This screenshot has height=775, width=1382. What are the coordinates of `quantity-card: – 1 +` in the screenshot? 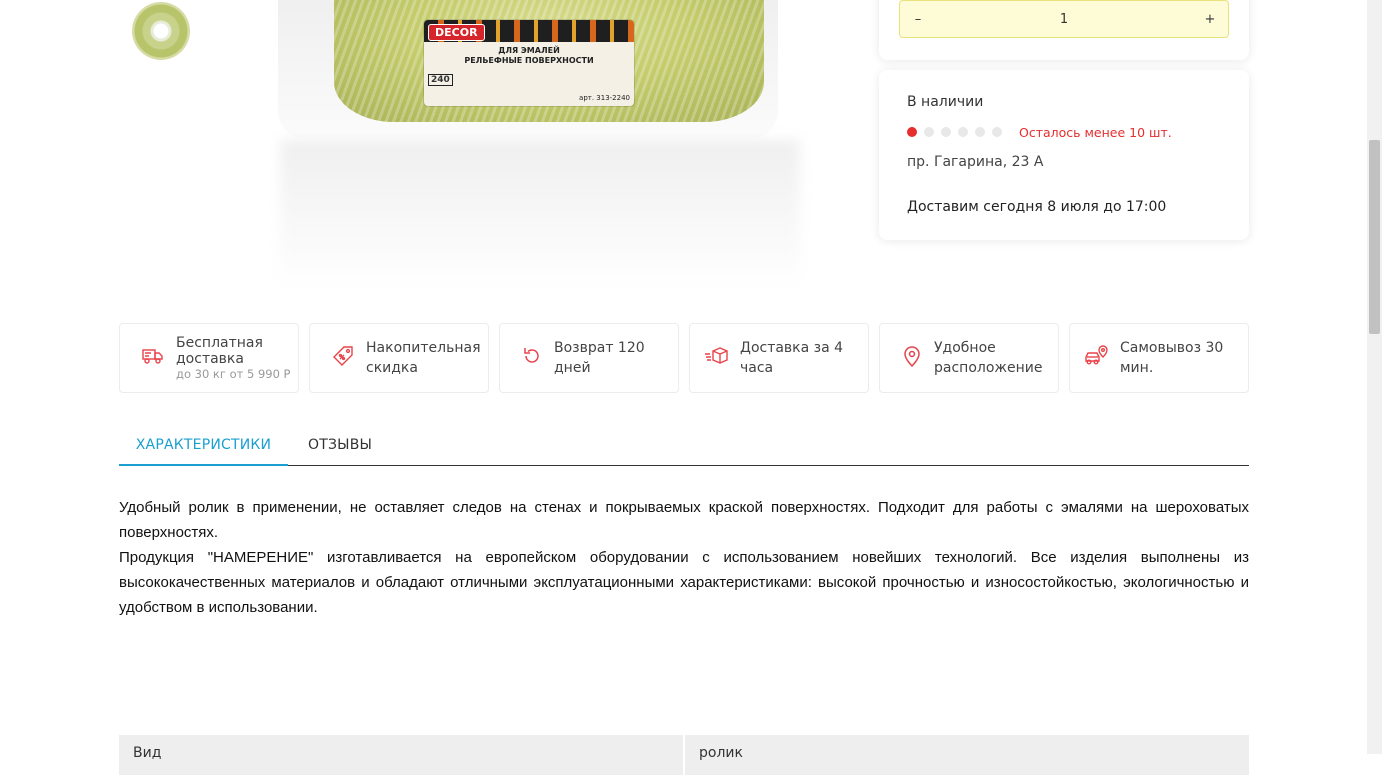 It's located at (1064, 30).